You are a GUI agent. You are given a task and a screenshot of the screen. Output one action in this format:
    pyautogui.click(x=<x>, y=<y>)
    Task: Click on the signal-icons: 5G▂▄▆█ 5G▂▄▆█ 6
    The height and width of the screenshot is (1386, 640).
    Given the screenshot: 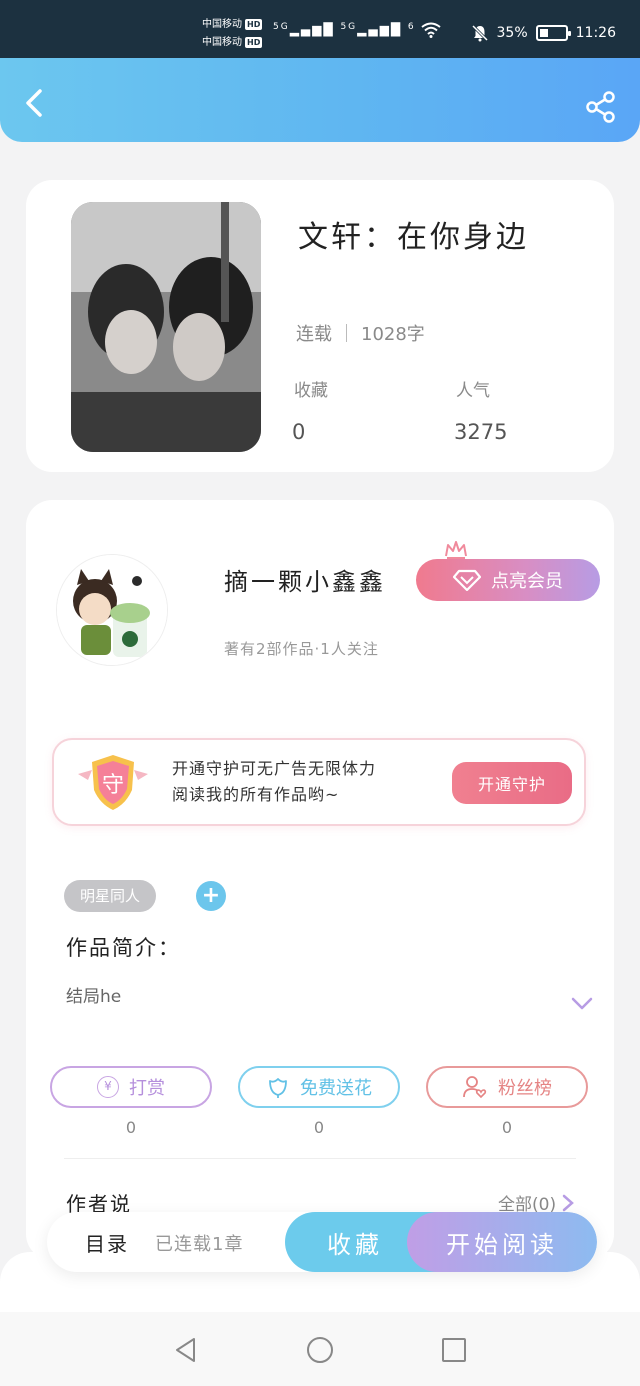 What is the action you would take?
    pyautogui.click(x=357, y=30)
    